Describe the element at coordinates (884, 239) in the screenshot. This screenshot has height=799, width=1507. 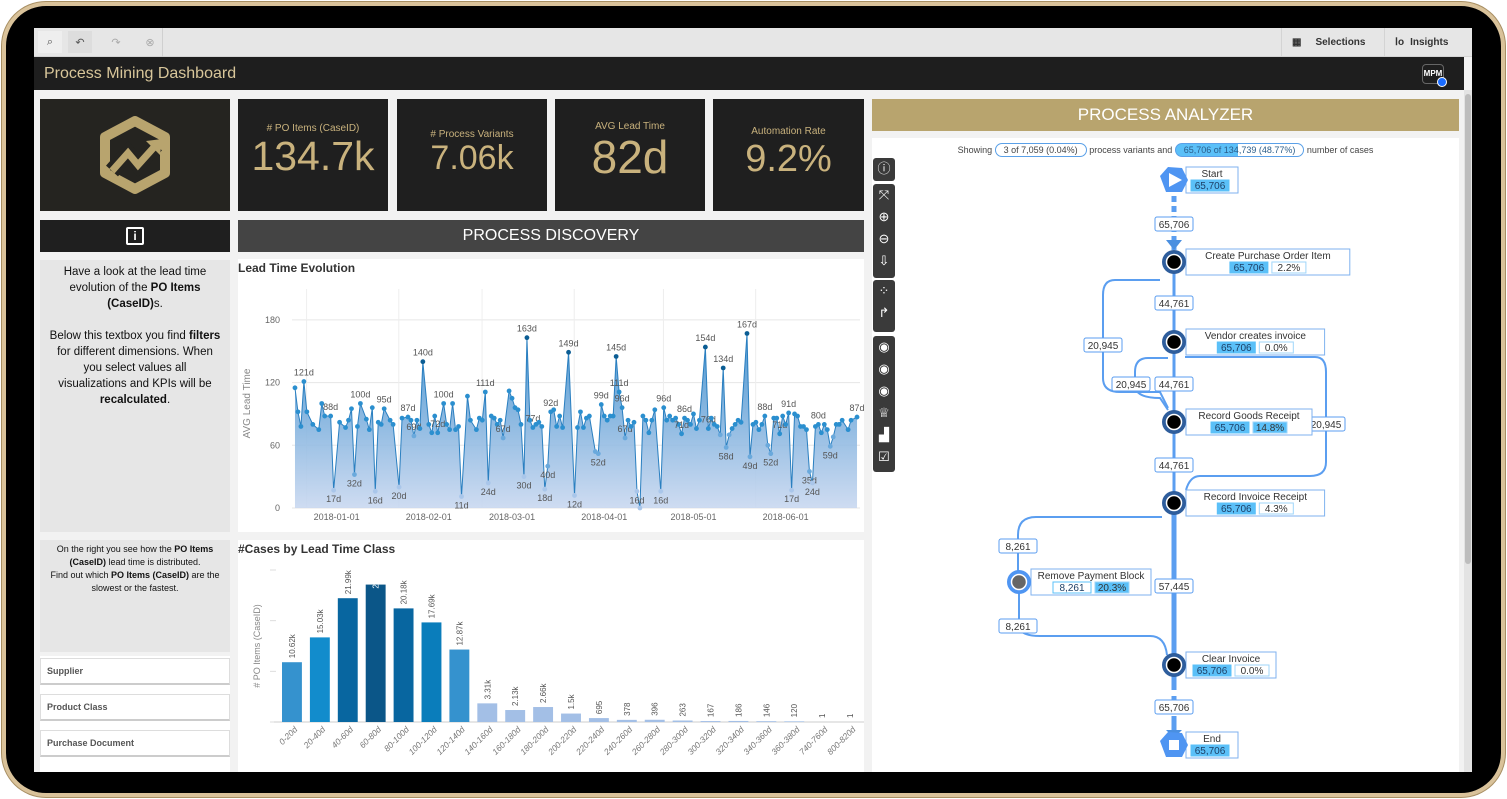
I see `zoom-out-icon: ⊖` at that location.